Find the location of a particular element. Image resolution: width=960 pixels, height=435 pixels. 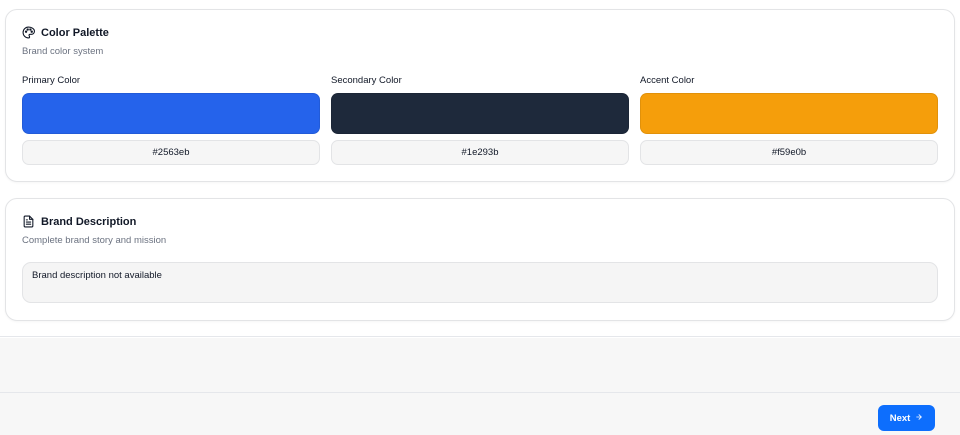

card-header: Color Palette is located at coordinates (65, 32).